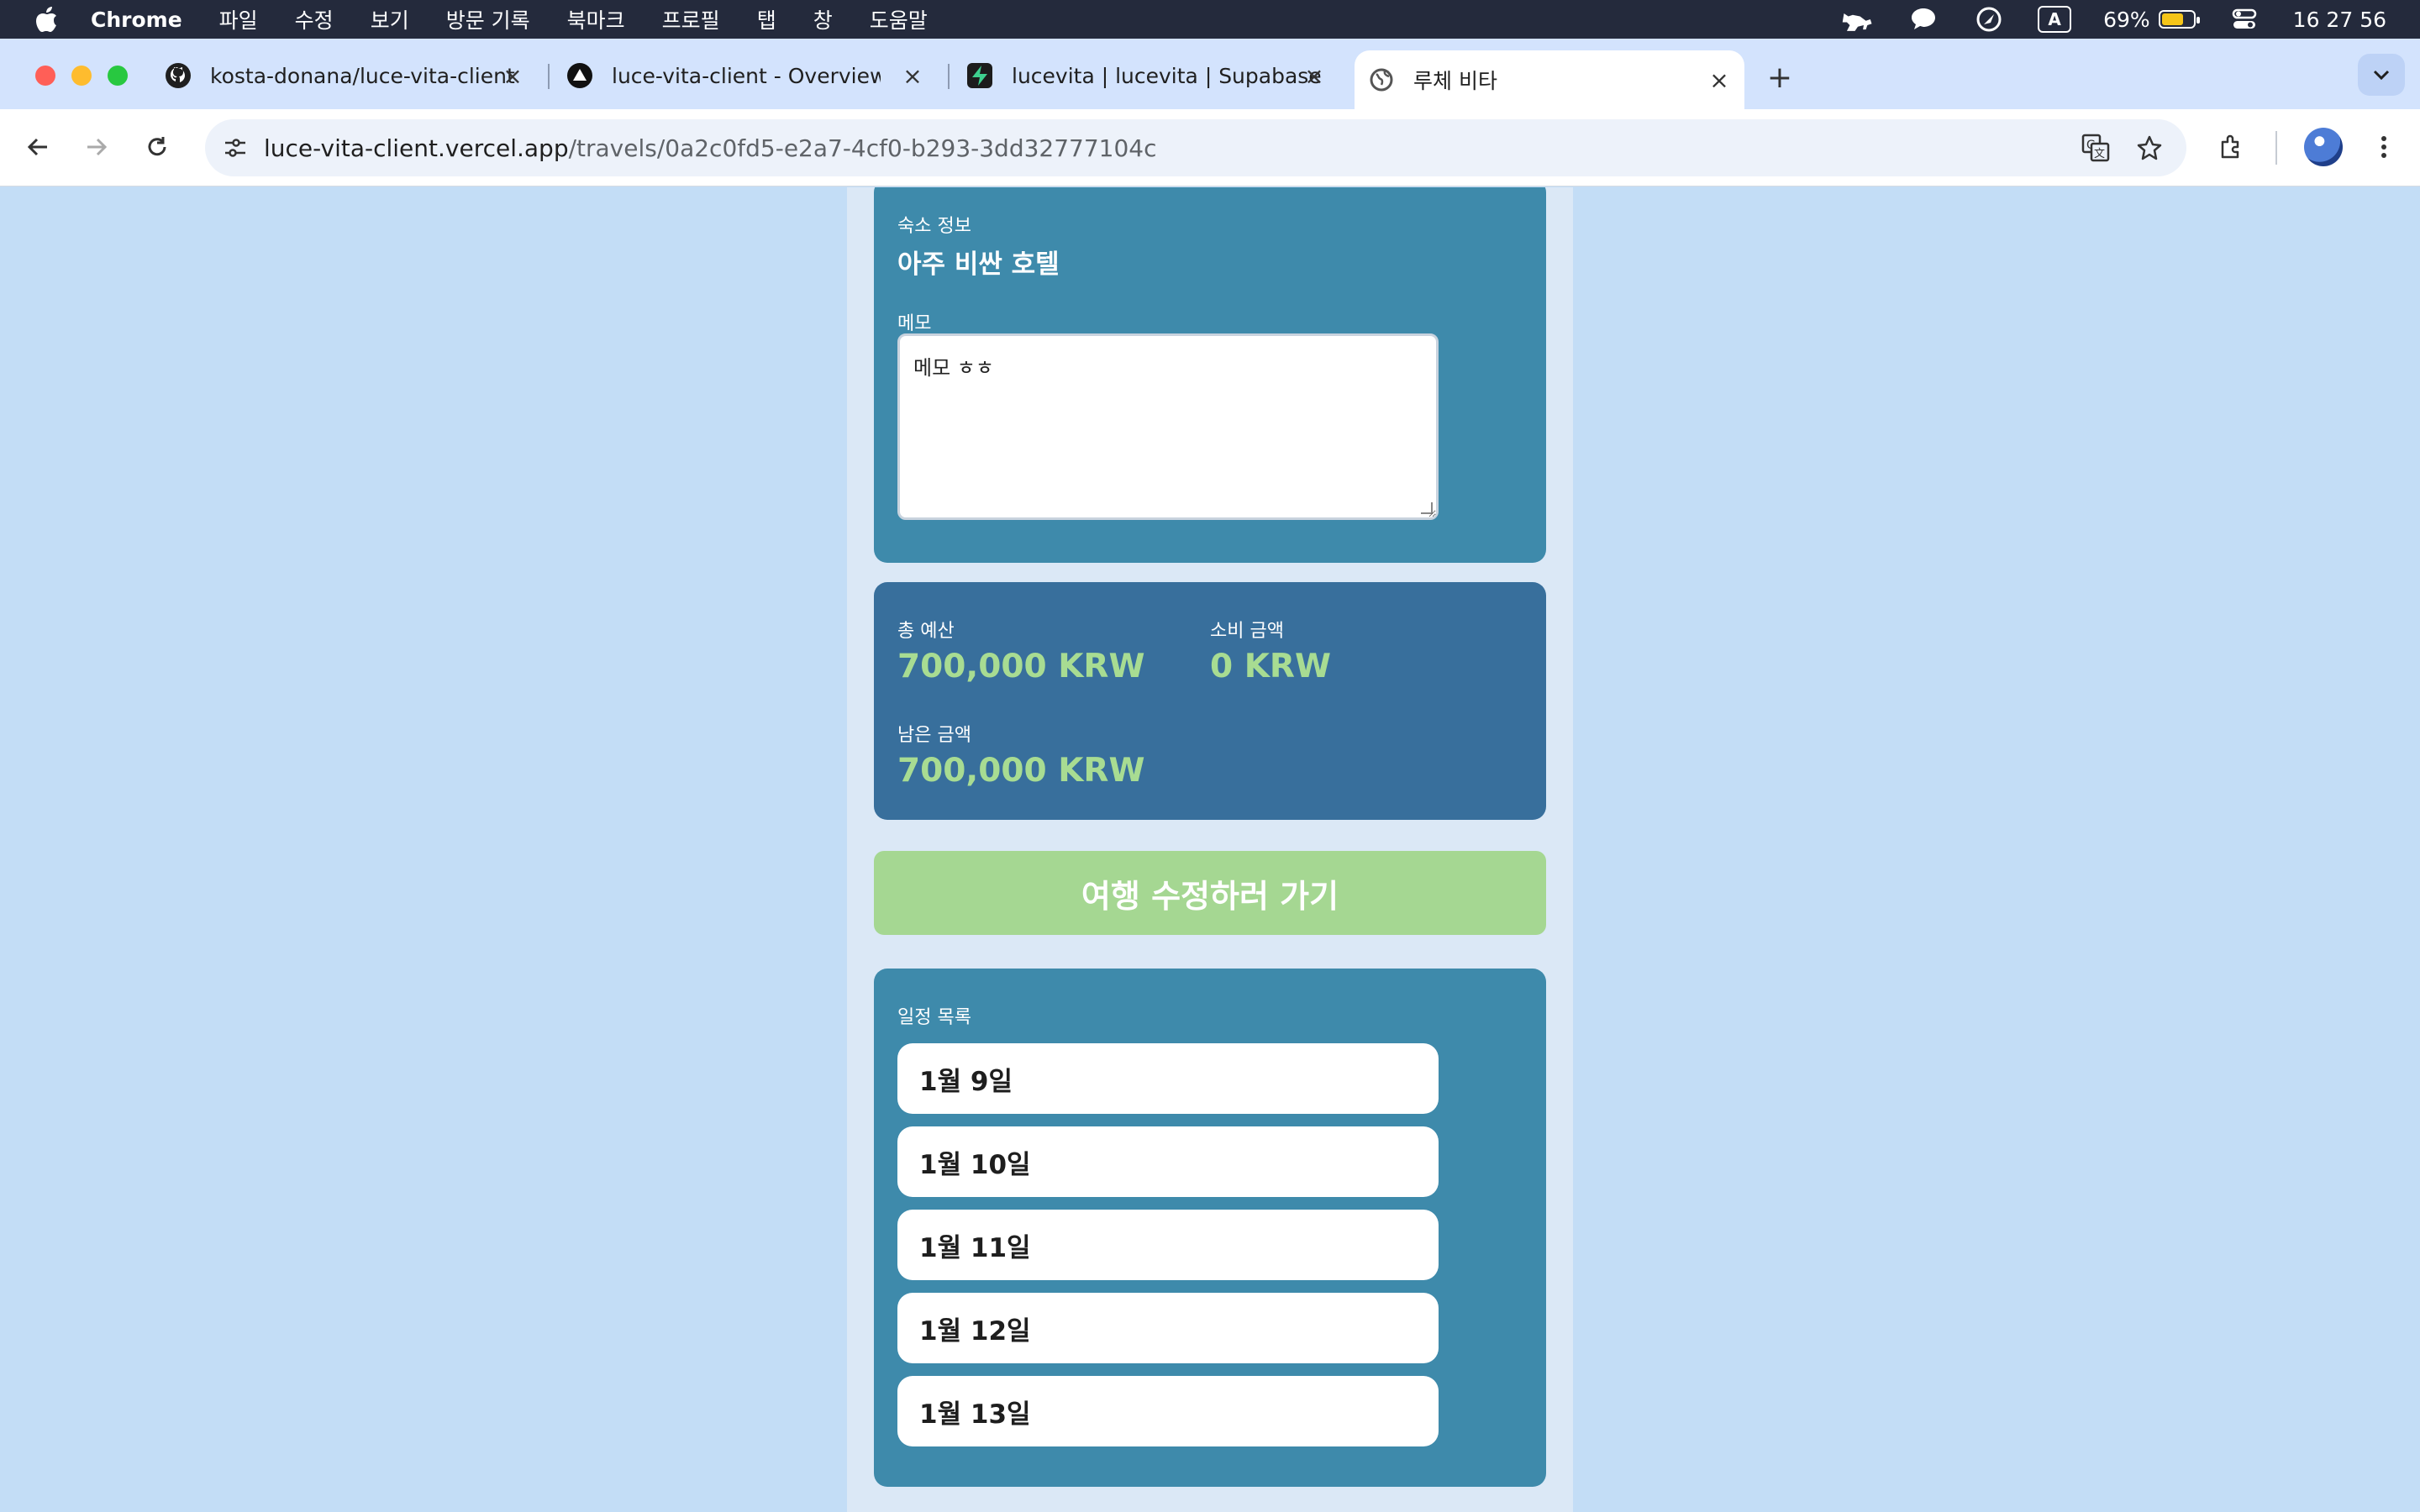 The image size is (2420, 1512). I want to click on back-arrow-icon, so click(37, 147).